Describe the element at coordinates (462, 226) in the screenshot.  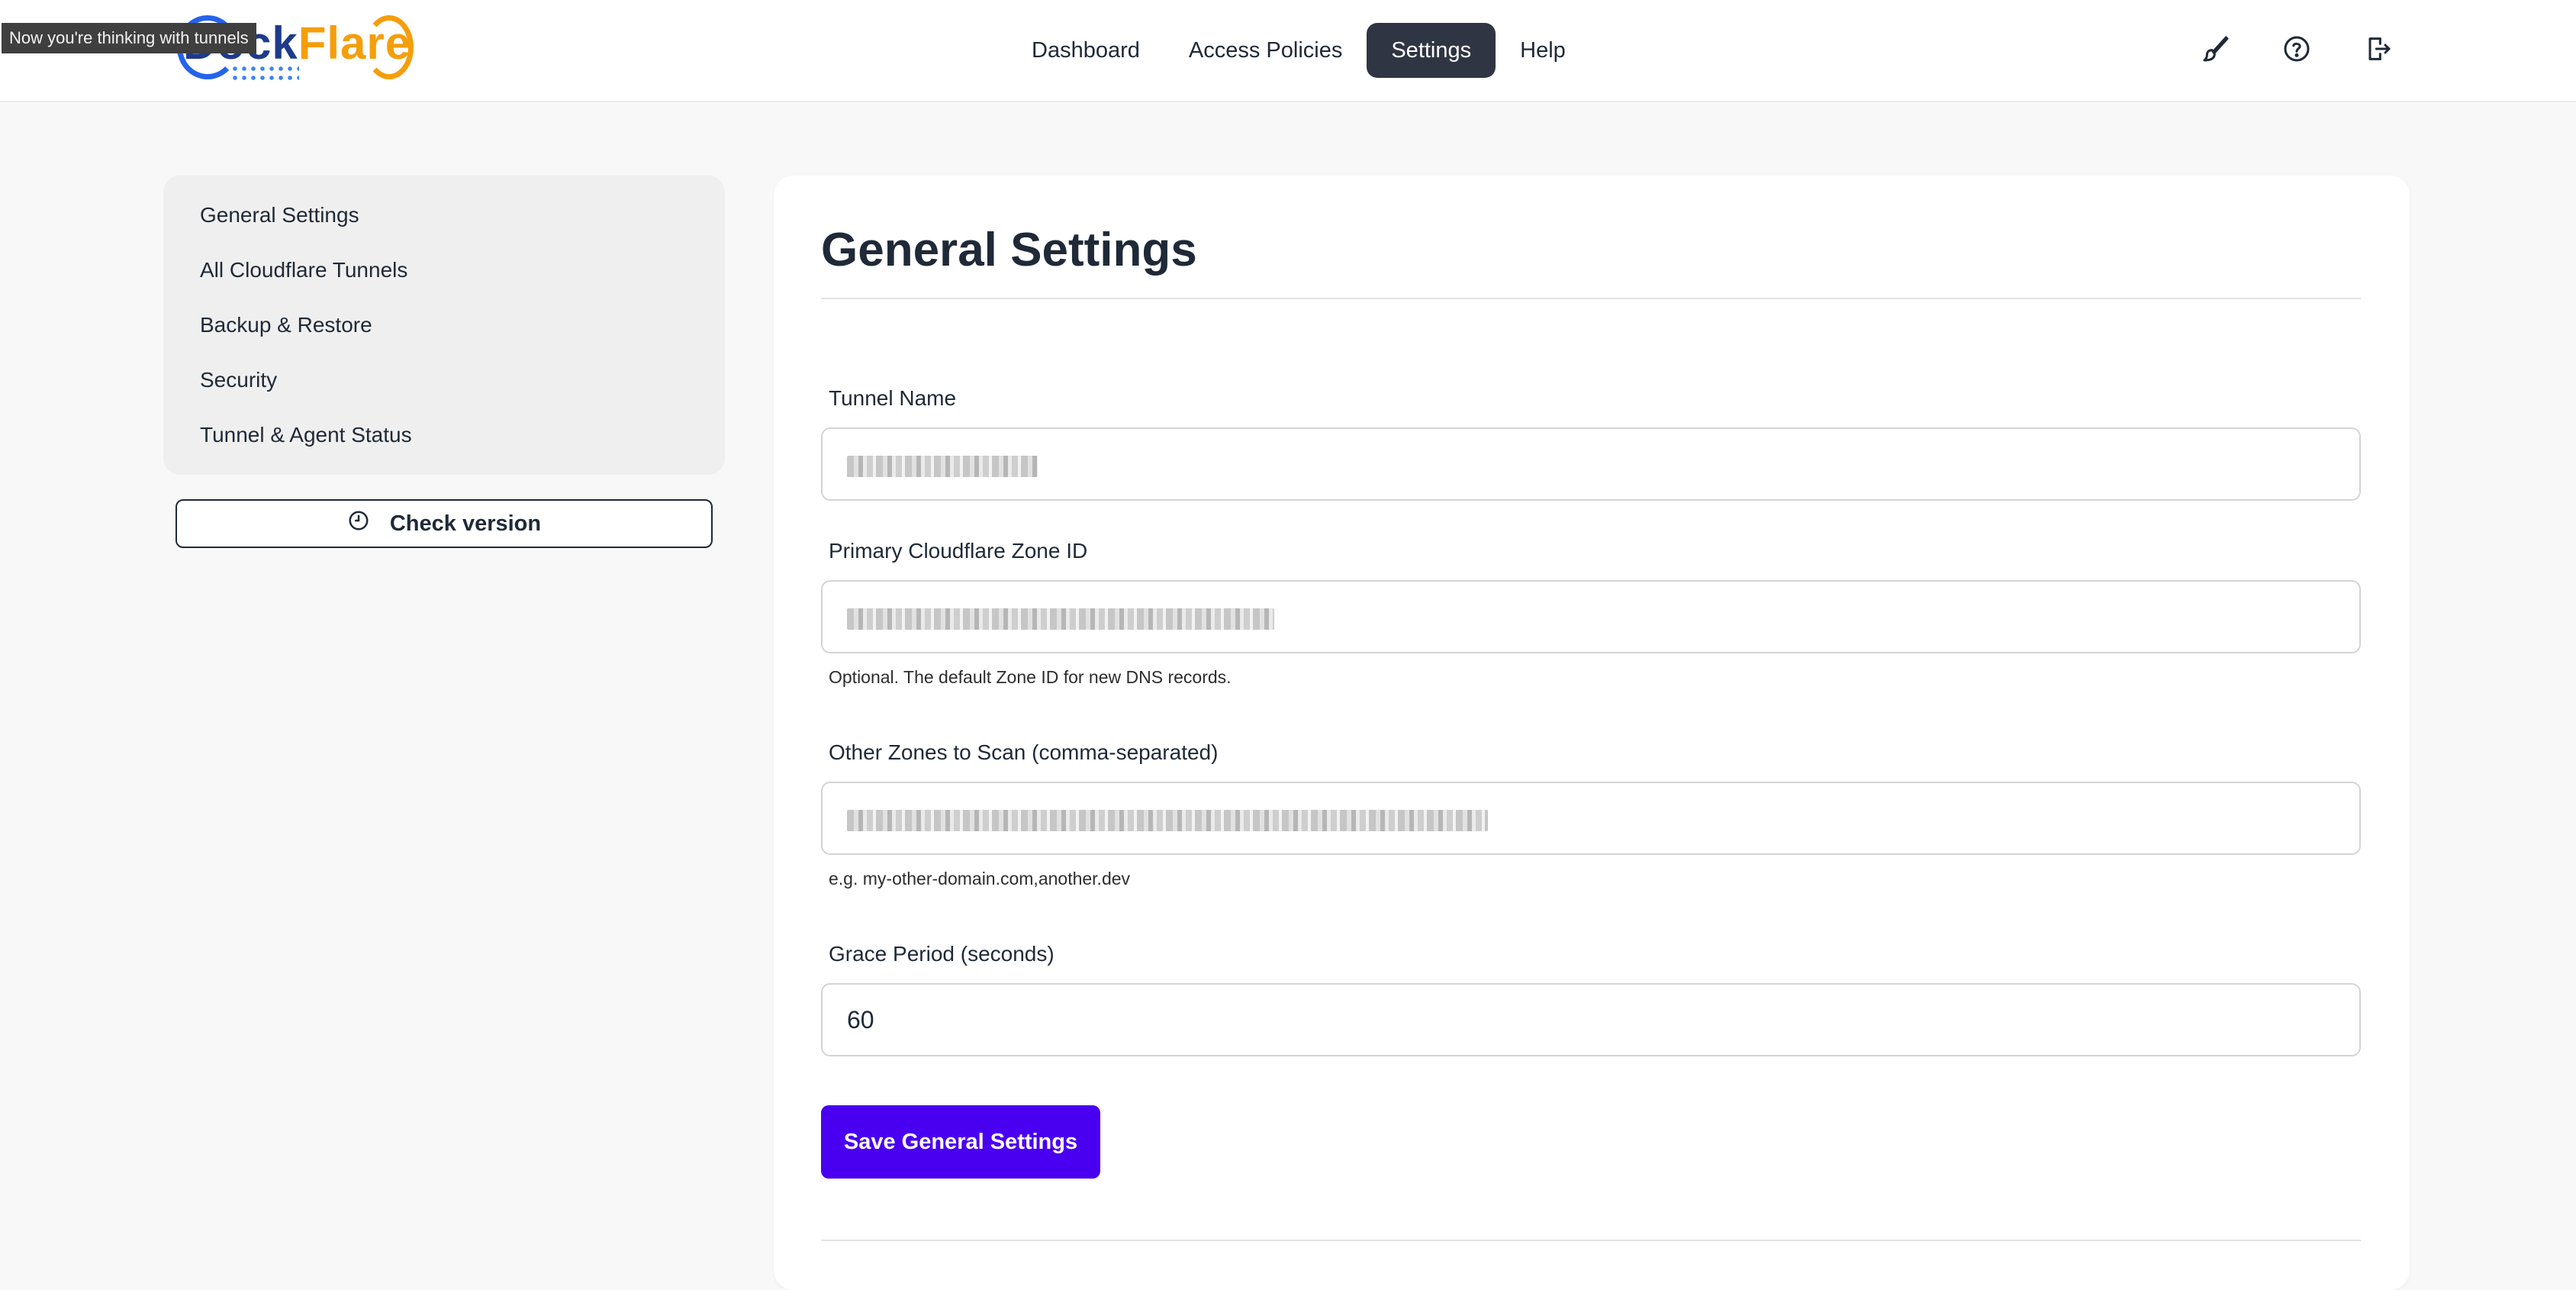
I see `sidebar-item-general-settings: General Settings` at that location.